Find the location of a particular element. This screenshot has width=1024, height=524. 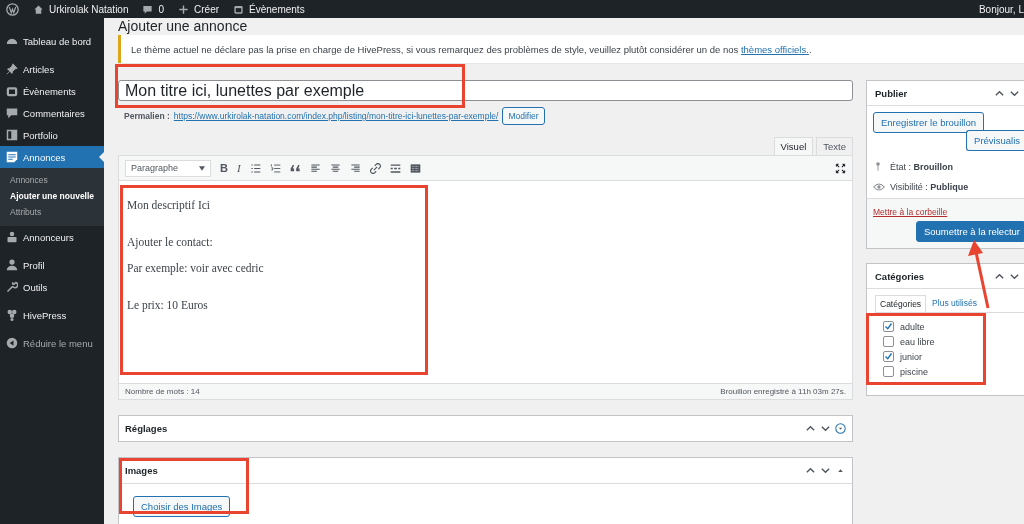

expand-toggle-icon is located at coordinates (840, 428).